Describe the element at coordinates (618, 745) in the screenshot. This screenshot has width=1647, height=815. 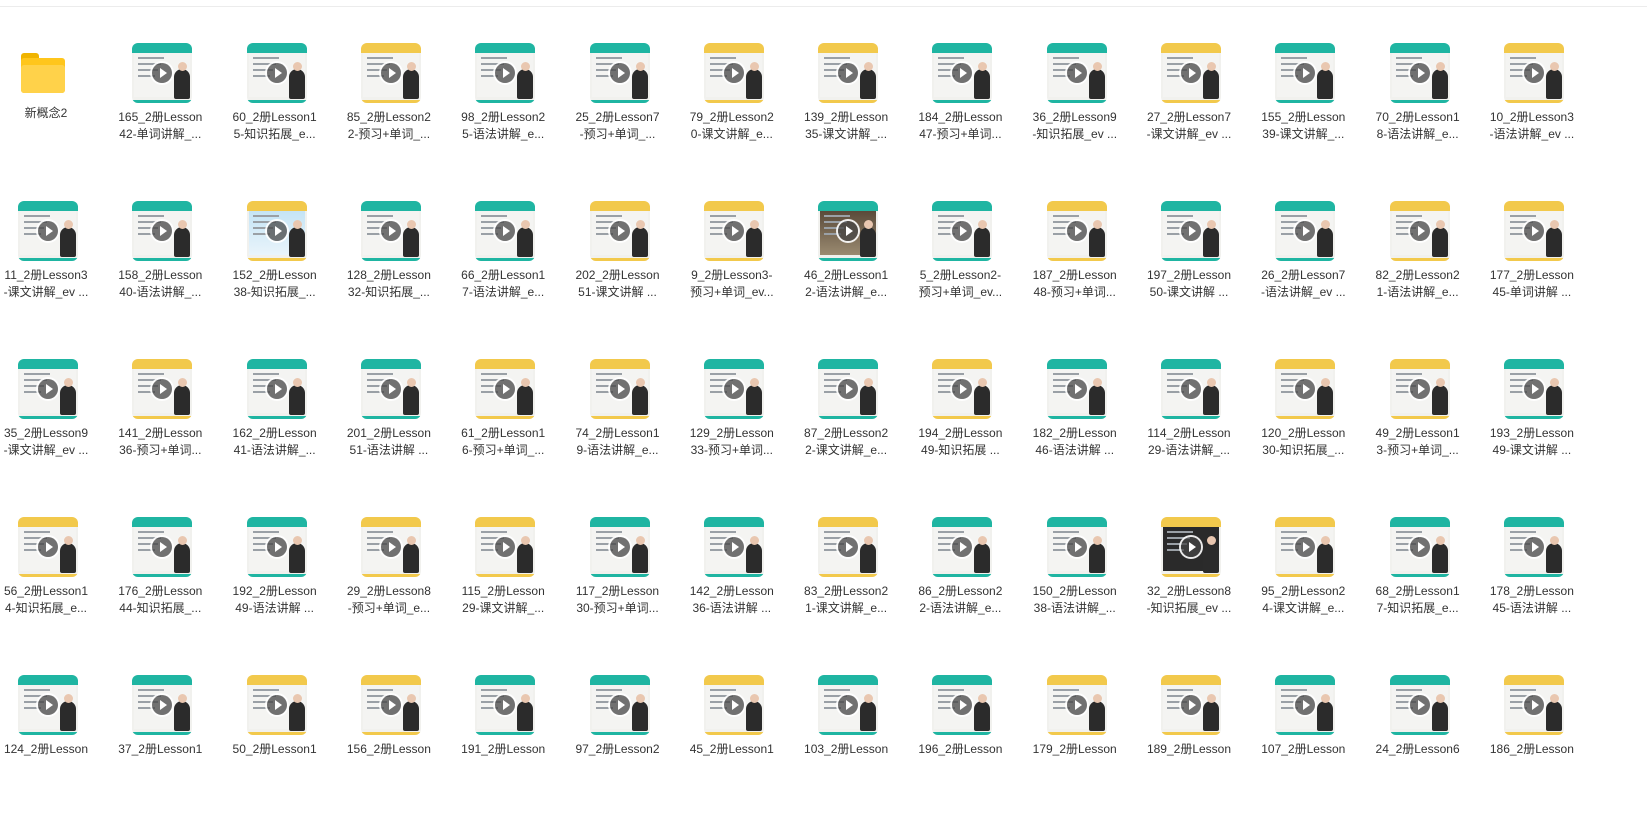
I see `video-file-item: 97_2册Lesson2` at that location.